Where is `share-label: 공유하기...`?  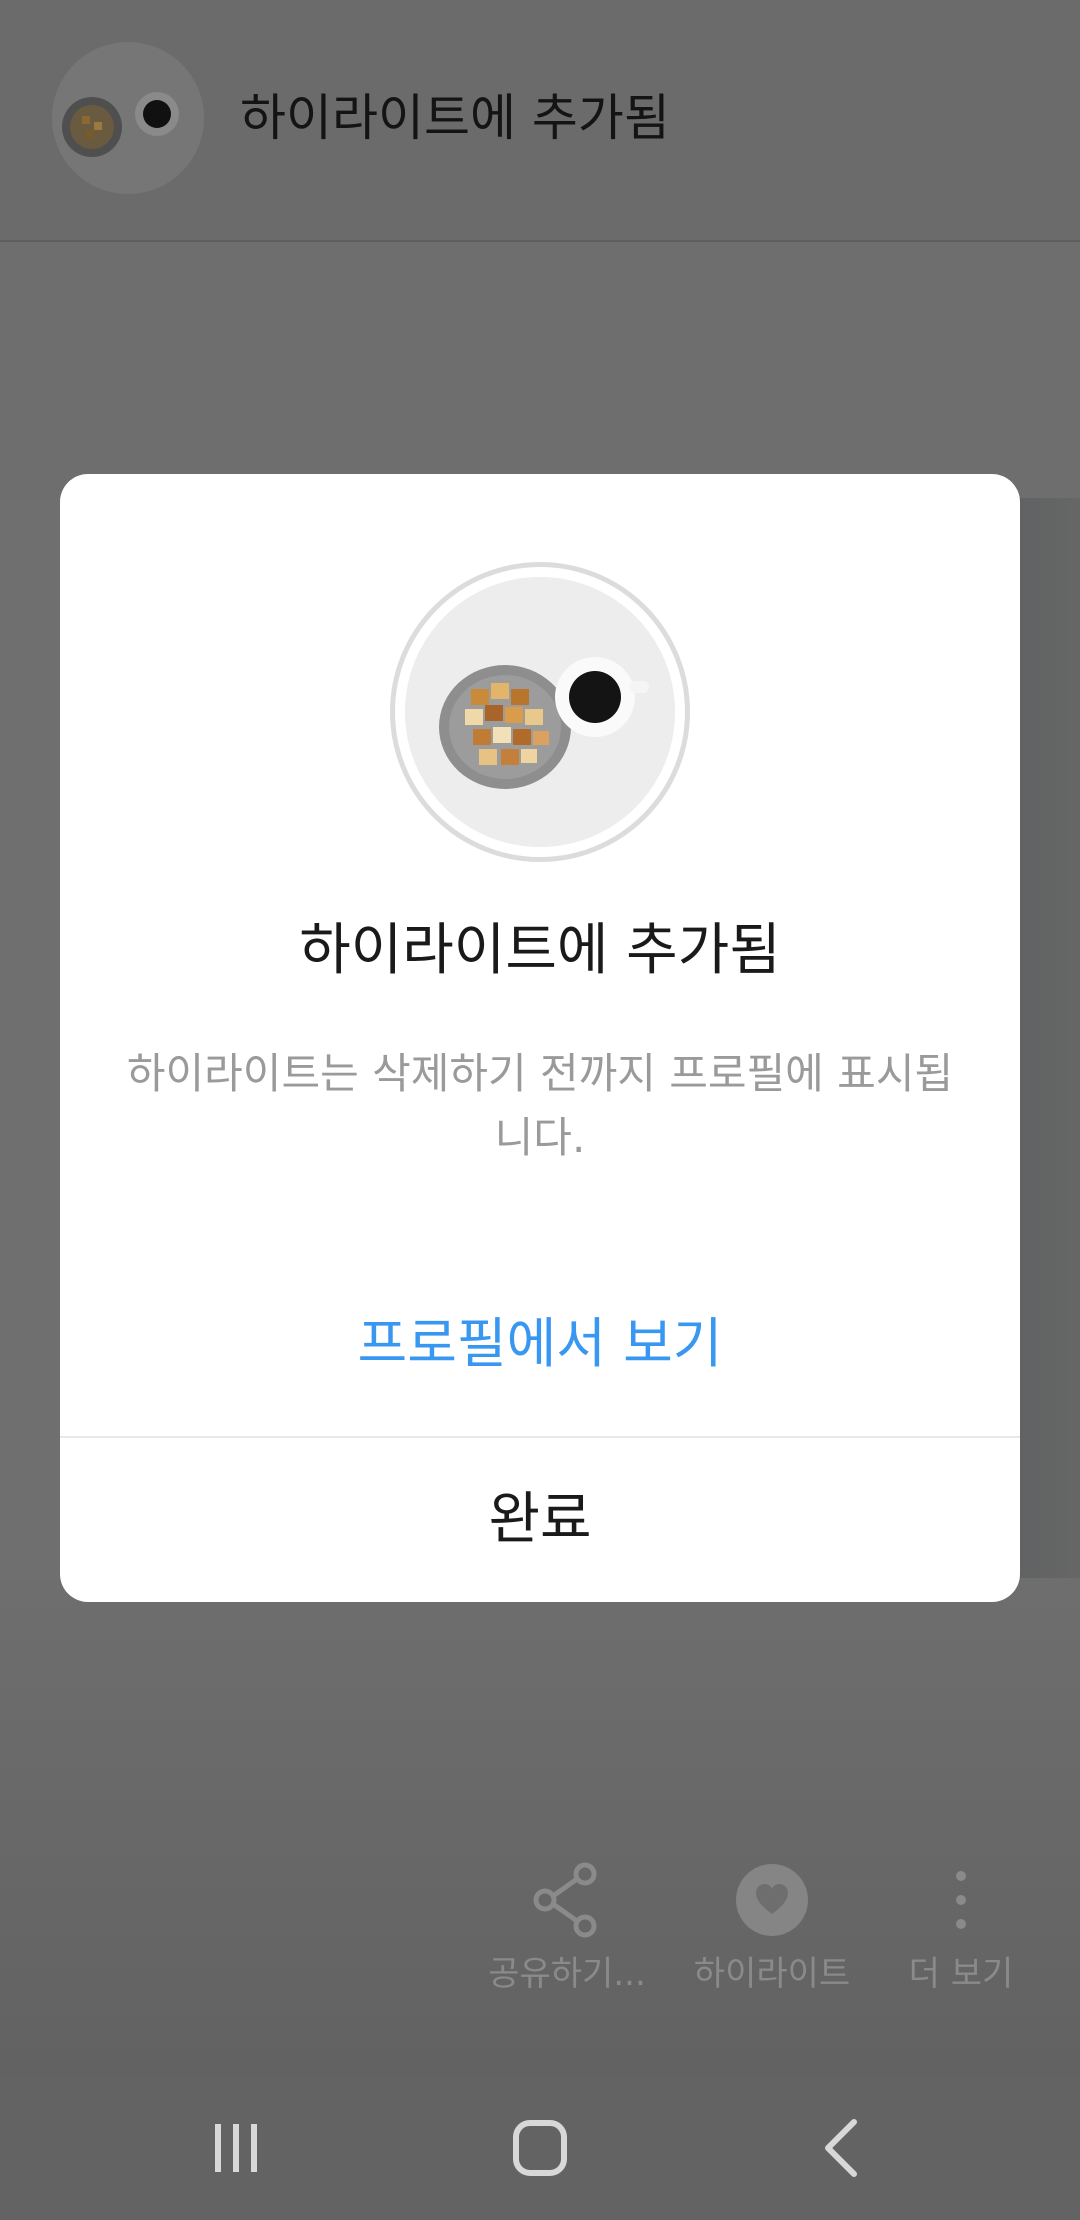
share-label: 공유하기... is located at coordinates (567, 1974).